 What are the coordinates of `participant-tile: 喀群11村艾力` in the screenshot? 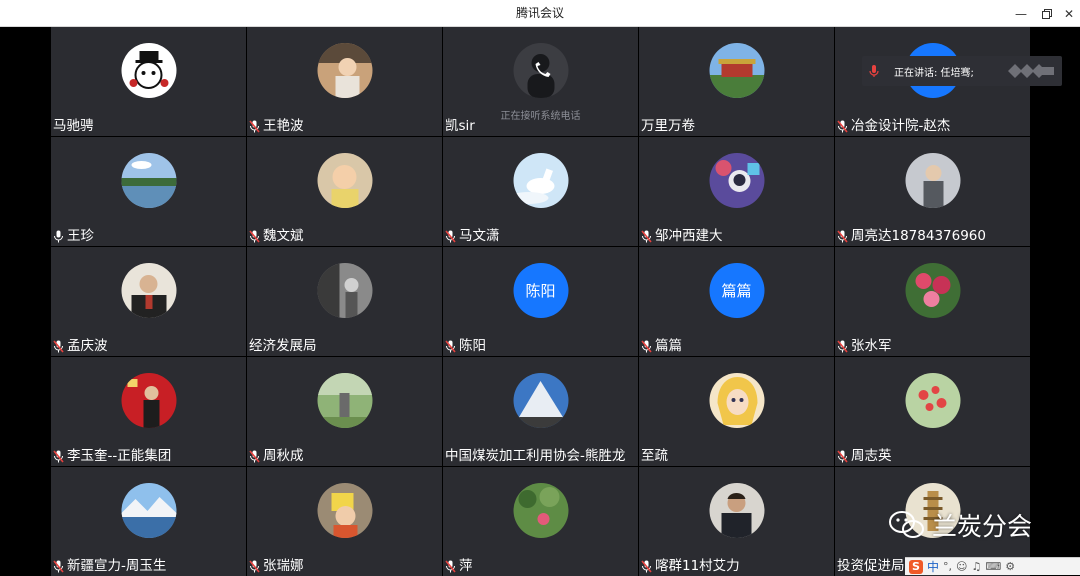 It's located at (736, 521).